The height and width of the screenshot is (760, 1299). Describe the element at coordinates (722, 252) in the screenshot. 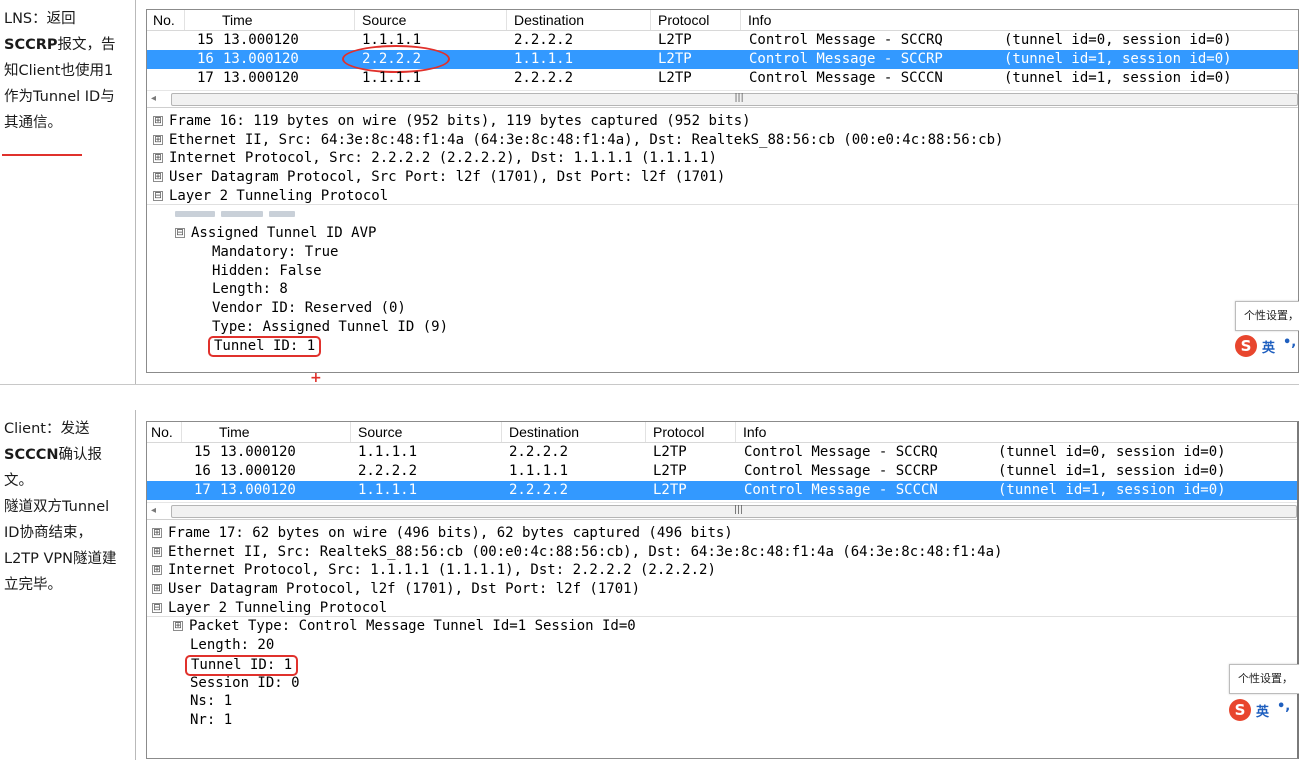

I see `tree-mandatory: Mandatory: True` at that location.